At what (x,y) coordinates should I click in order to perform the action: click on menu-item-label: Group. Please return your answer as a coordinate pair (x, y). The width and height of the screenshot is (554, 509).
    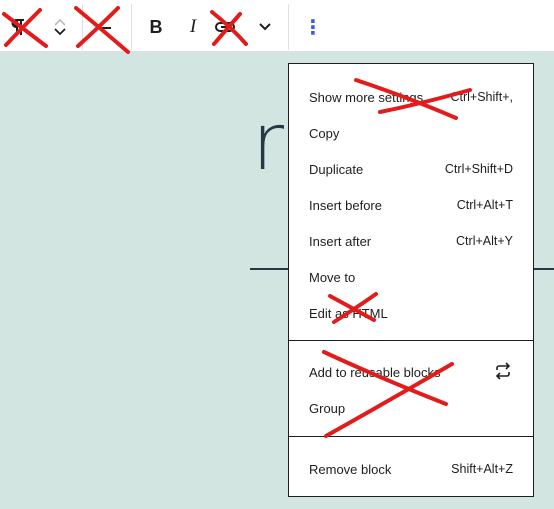
    Looking at the image, I should click on (327, 408).